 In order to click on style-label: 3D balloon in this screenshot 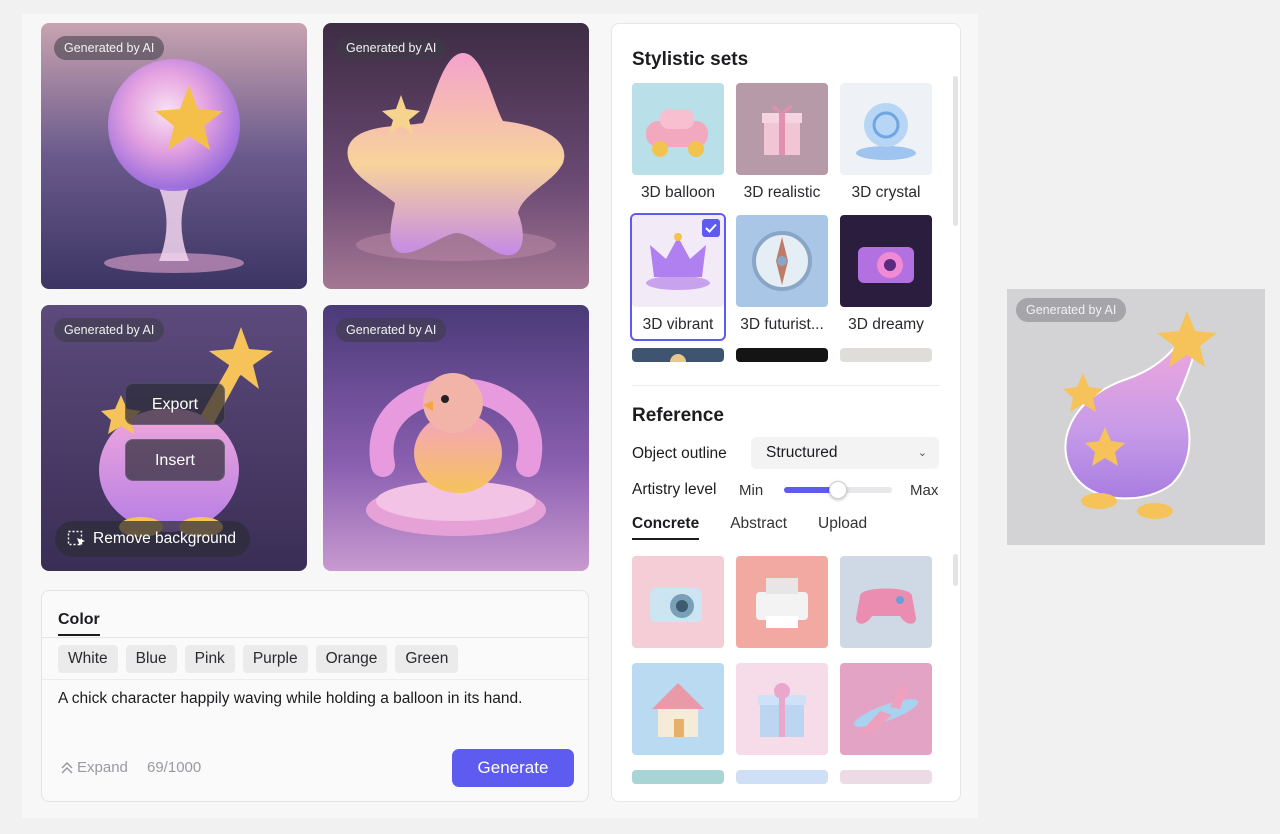, I will do `click(678, 192)`.